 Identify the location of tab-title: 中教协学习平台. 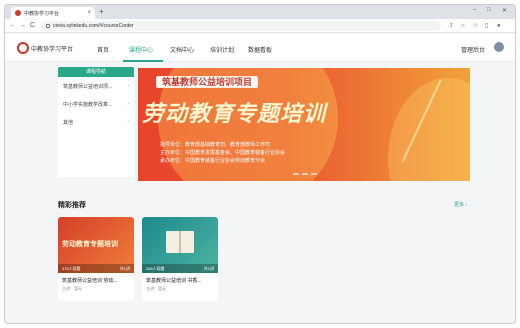
(42, 13).